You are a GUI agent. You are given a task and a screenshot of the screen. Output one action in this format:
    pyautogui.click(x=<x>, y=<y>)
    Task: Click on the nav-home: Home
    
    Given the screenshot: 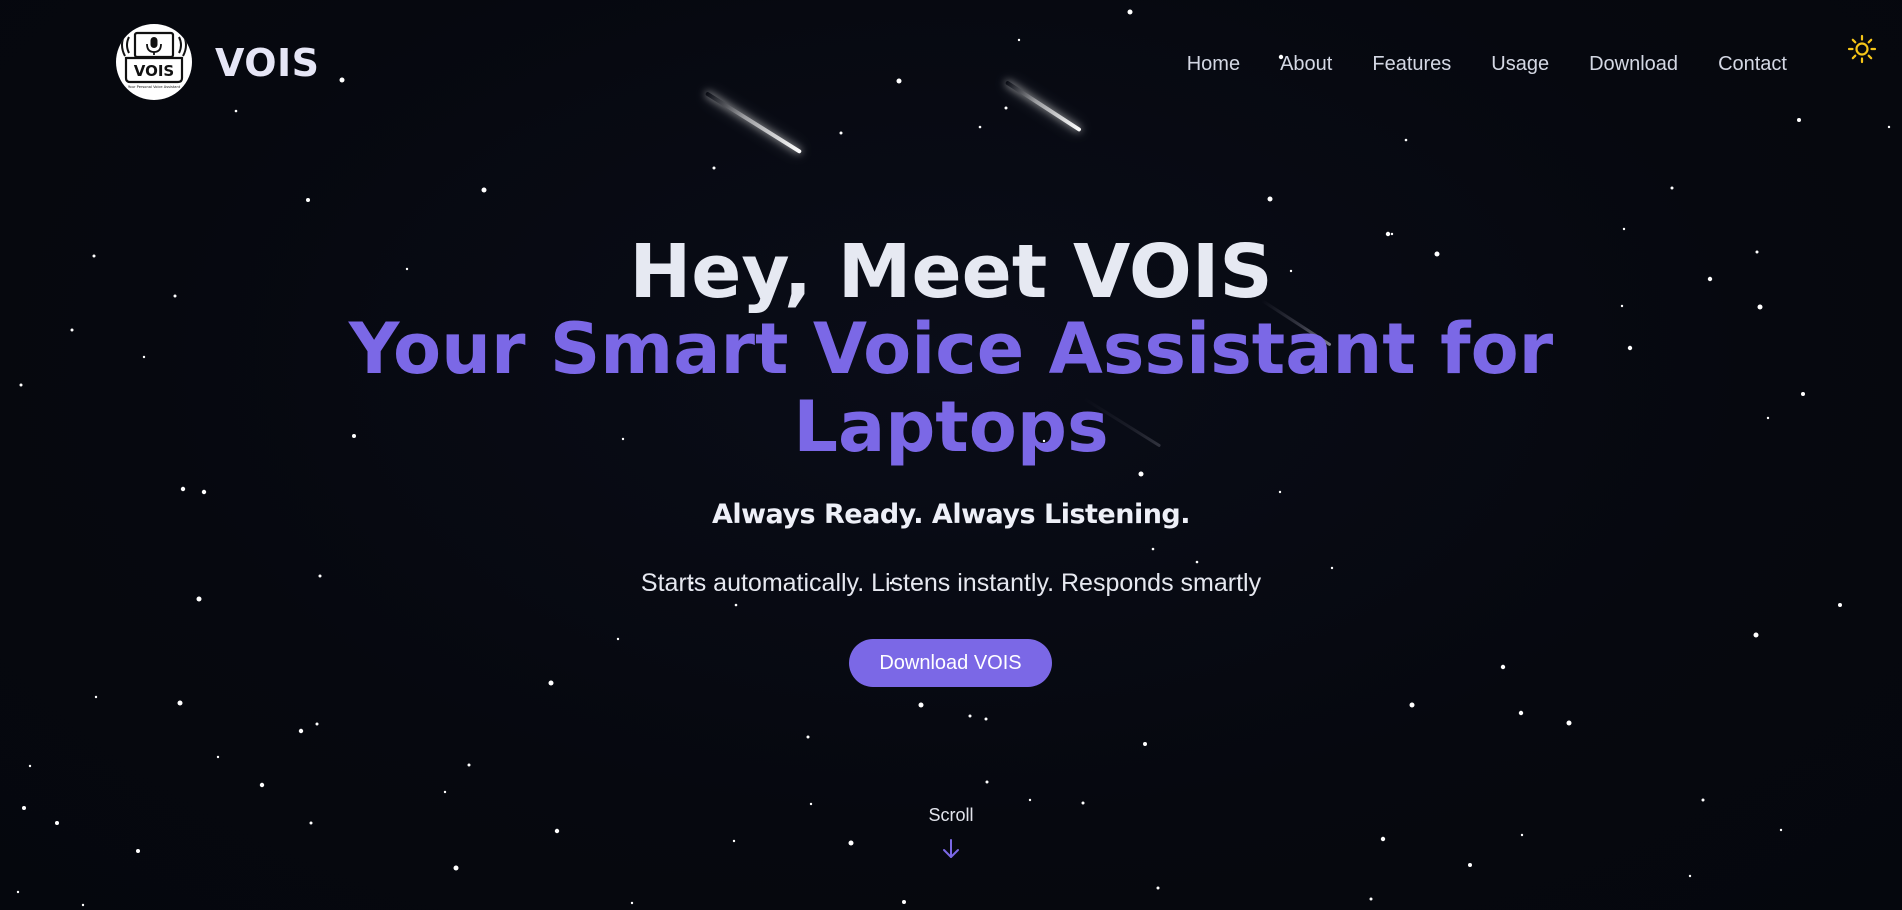 What is the action you would take?
    pyautogui.click(x=1213, y=64)
    